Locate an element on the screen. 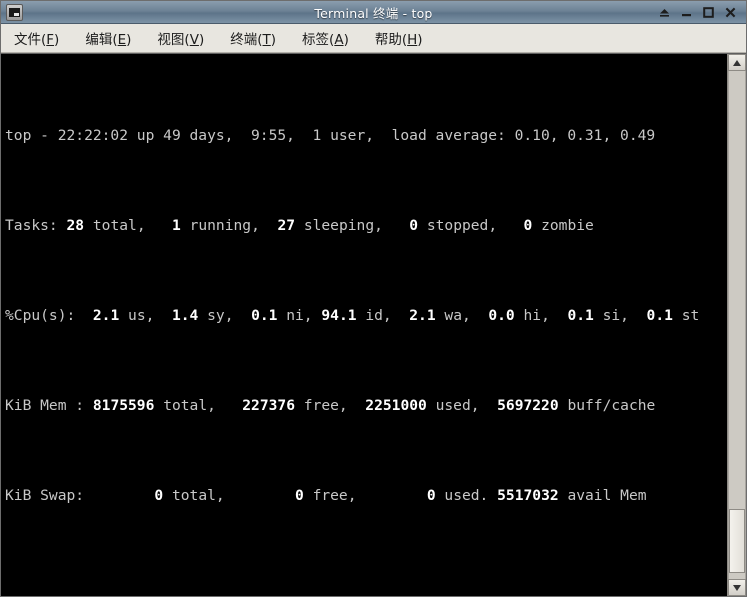  menu-file-mnemonic: F is located at coordinates (50, 40).